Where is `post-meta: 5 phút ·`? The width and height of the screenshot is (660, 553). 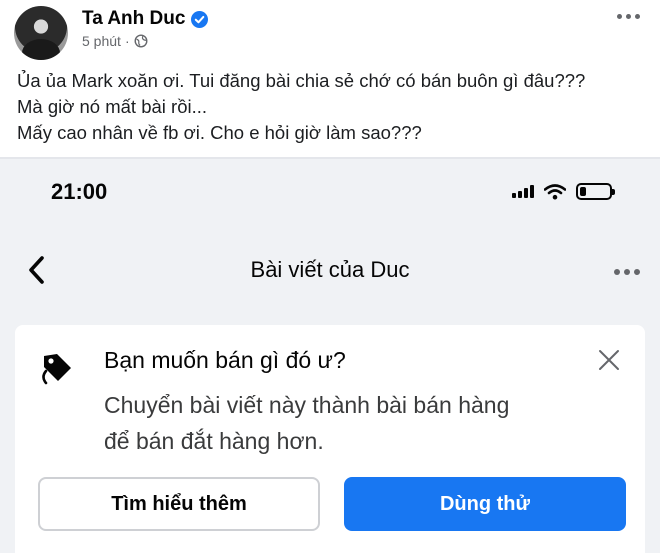 post-meta: 5 phút · is located at coordinates (115, 41).